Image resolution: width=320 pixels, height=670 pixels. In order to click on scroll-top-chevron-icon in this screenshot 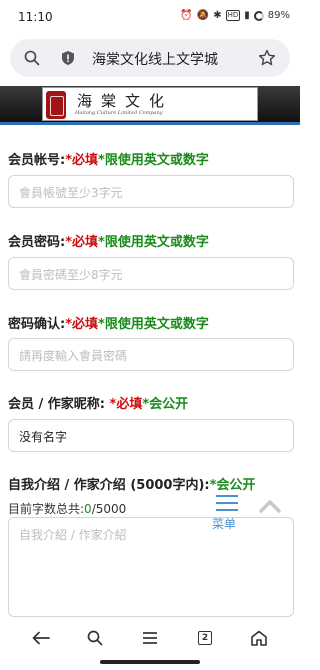, I will do `click(270, 506)`.